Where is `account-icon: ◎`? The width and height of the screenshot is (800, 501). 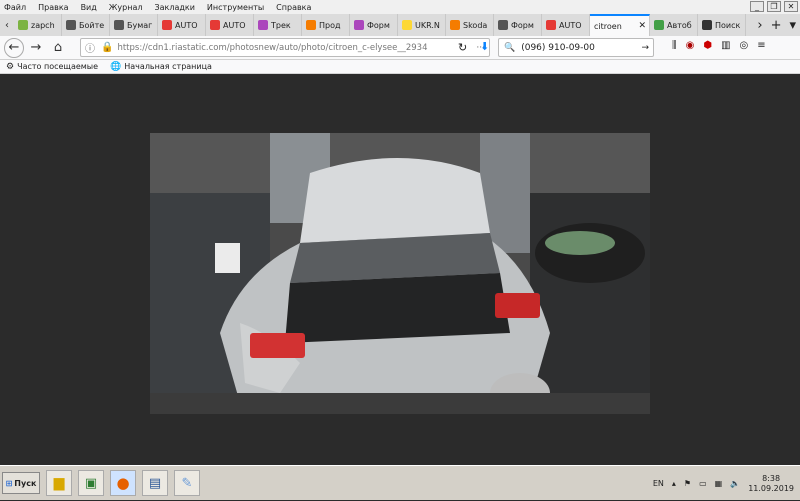
account-icon: ◎ is located at coordinates (744, 45).